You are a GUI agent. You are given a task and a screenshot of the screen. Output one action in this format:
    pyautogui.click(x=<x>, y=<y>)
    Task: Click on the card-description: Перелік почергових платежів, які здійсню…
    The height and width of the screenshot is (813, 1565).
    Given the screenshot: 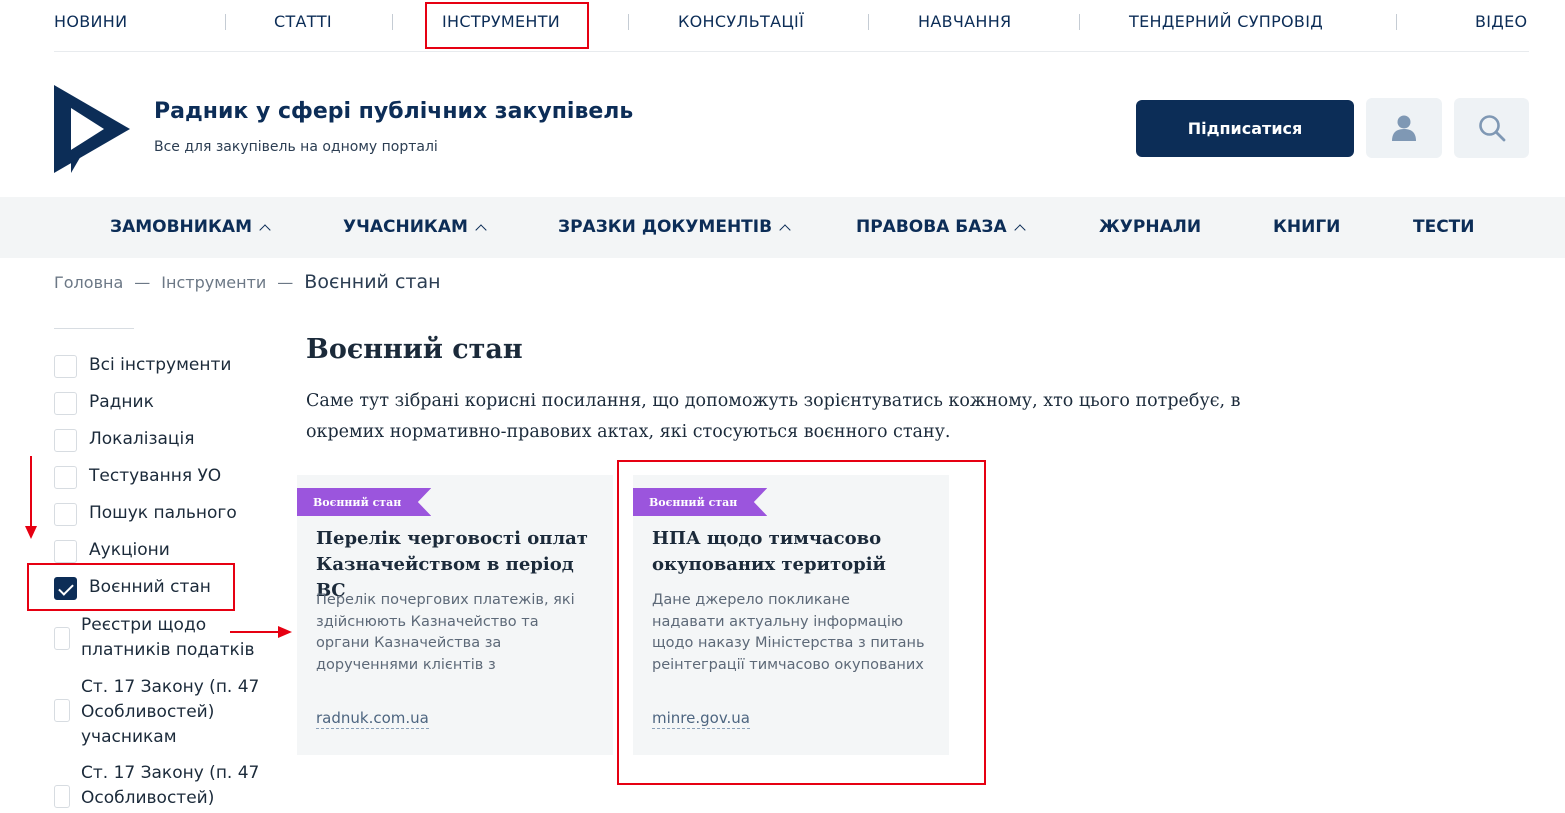 What is the action you would take?
    pyautogui.click(x=445, y=632)
    